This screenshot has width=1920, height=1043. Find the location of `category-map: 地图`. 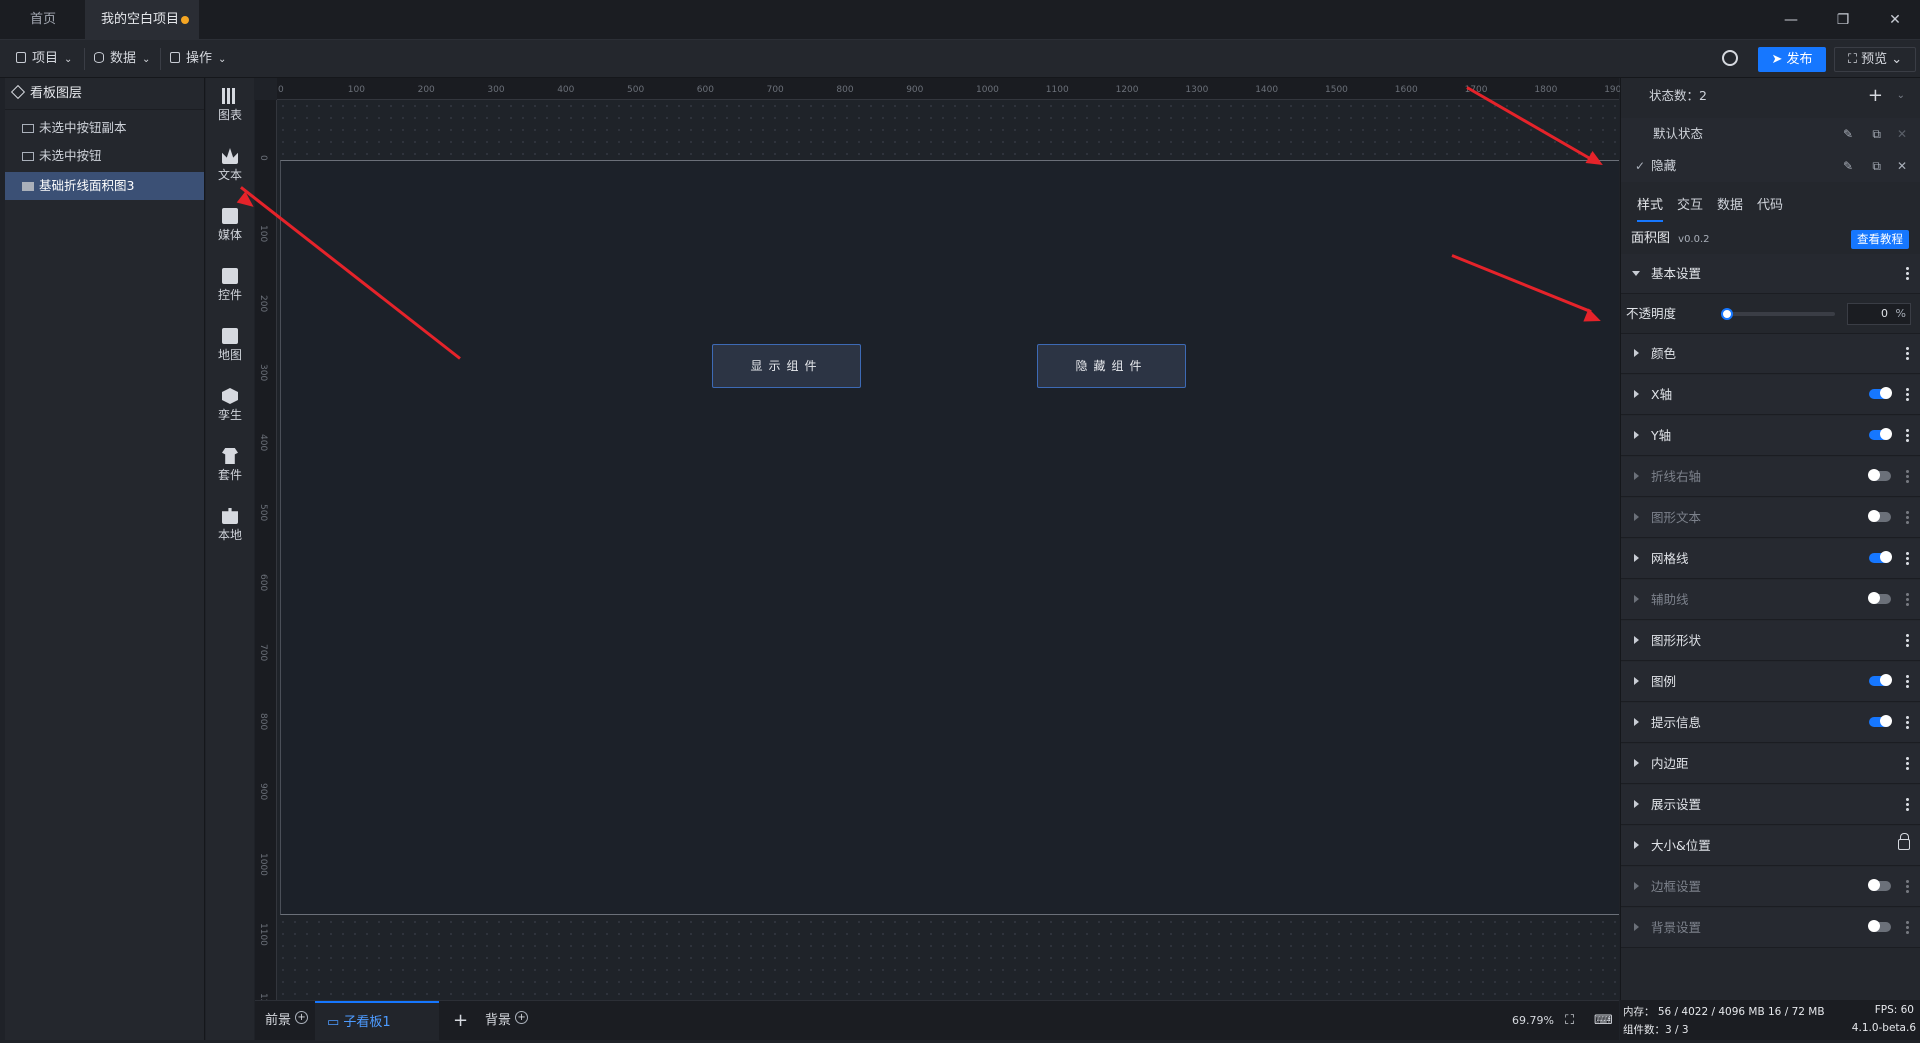

category-map: 地图 is located at coordinates (230, 358).